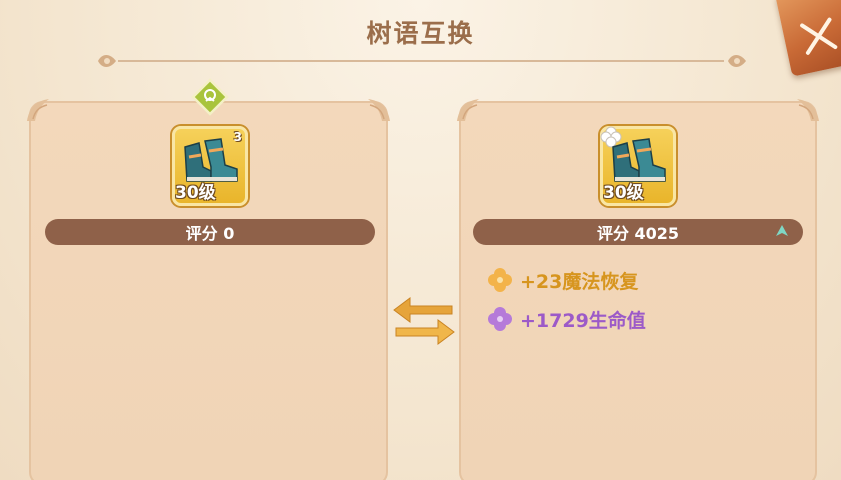  Describe the element at coordinates (579, 281) in the screenshot. I see `attribute-text: +23魔法恢复` at that location.